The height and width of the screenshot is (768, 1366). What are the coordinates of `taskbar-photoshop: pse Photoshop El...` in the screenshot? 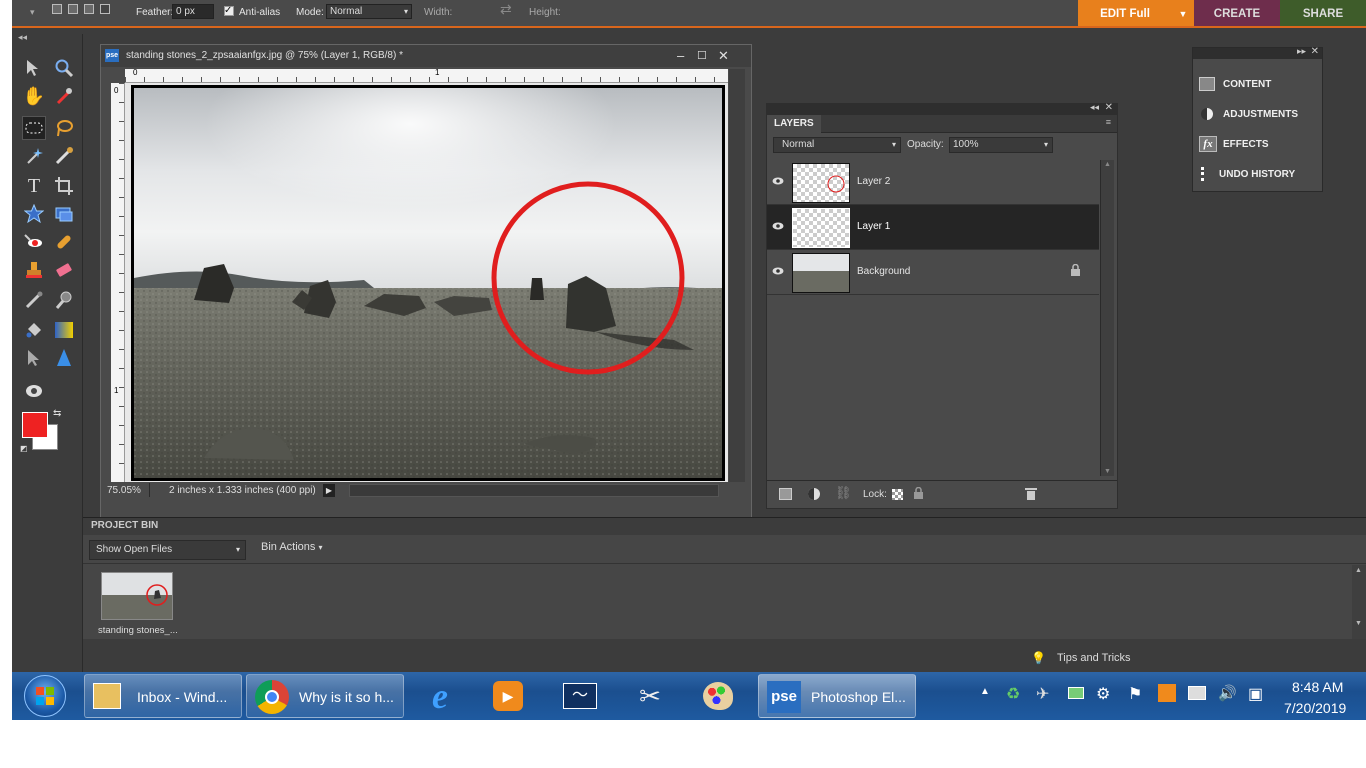 It's located at (837, 696).